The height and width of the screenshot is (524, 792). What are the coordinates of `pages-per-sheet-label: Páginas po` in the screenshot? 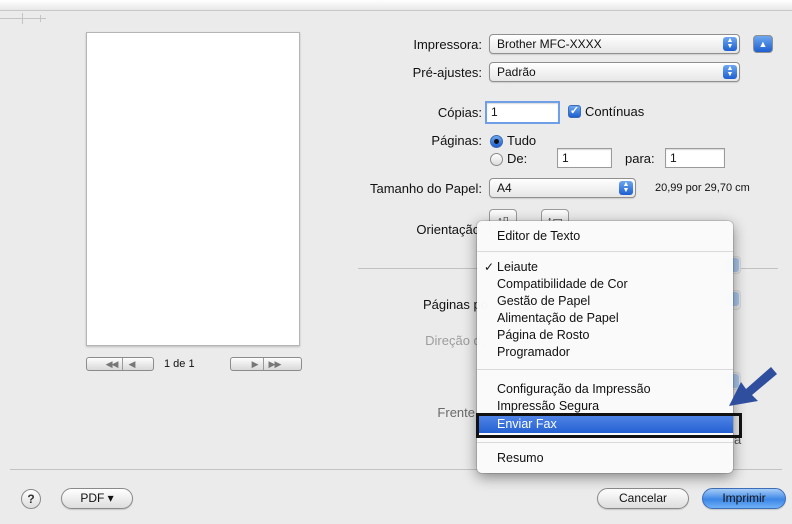 It's located at (455, 304).